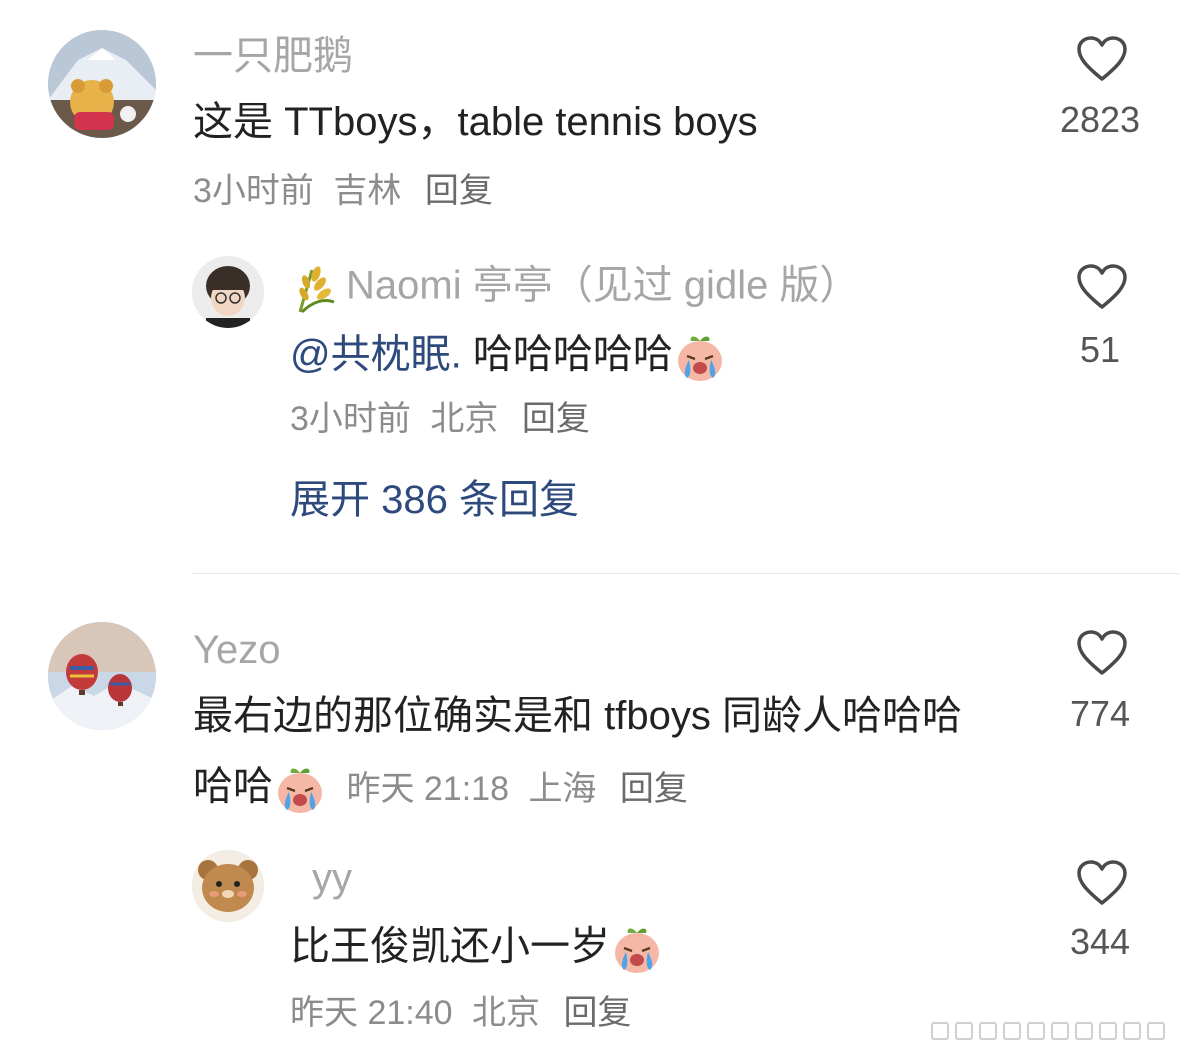 The height and width of the screenshot is (1056, 1179). Describe the element at coordinates (350, 419) in the screenshot. I see `reply-time: 3小时前` at that location.